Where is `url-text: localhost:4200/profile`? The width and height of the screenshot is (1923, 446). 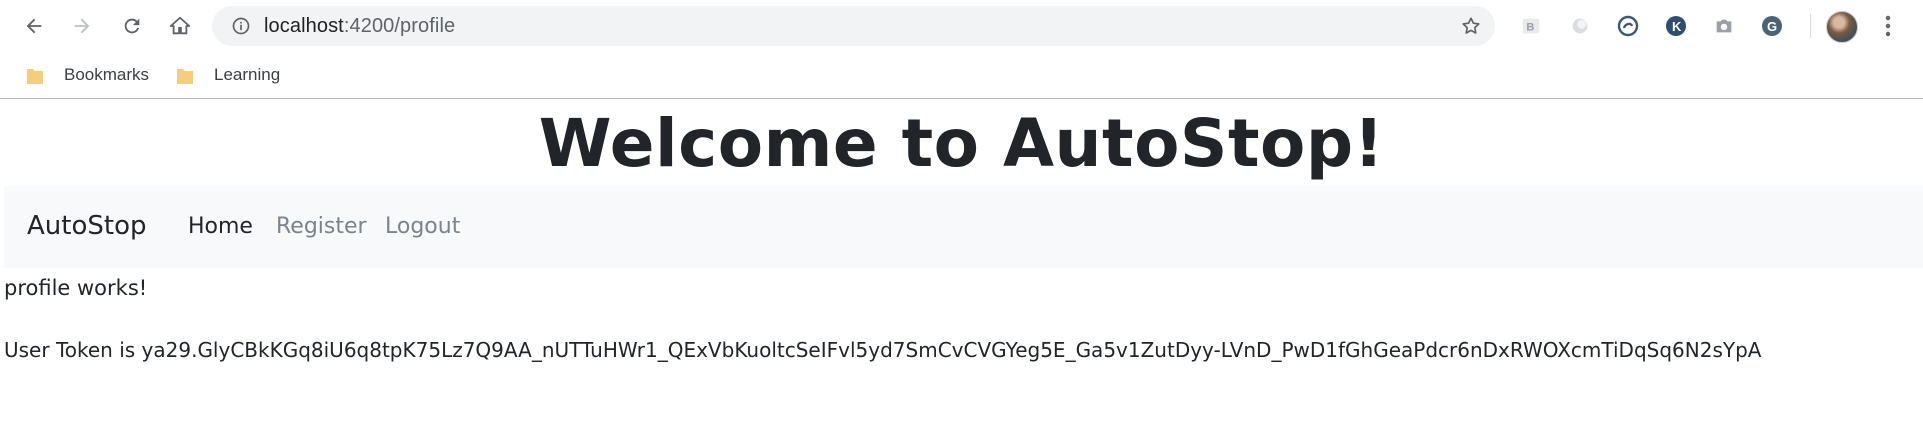
url-text: localhost:4200/profile is located at coordinates (359, 26).